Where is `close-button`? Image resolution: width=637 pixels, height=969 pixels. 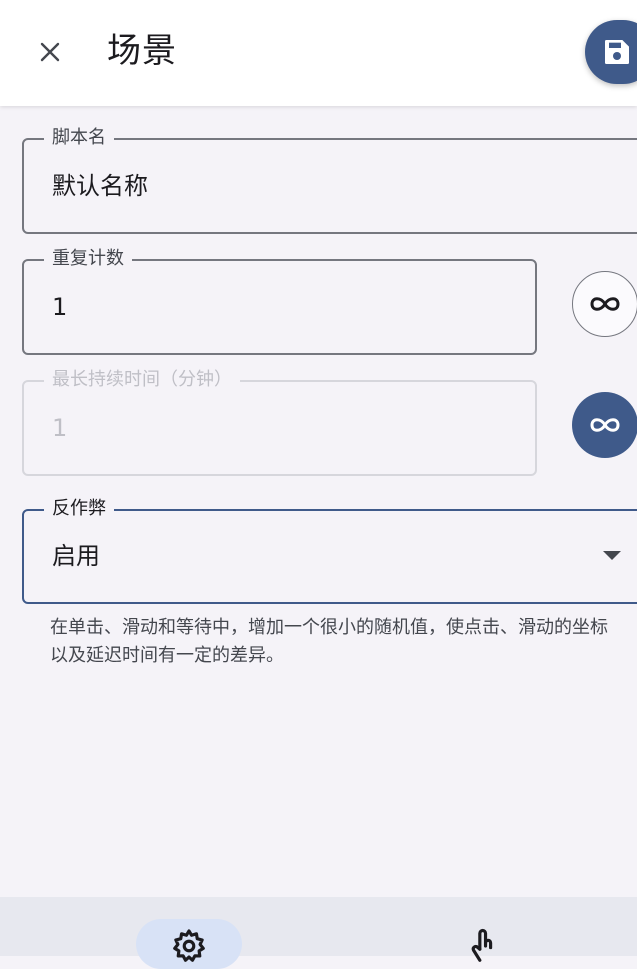
close-button is located at coordinates (50, 52).